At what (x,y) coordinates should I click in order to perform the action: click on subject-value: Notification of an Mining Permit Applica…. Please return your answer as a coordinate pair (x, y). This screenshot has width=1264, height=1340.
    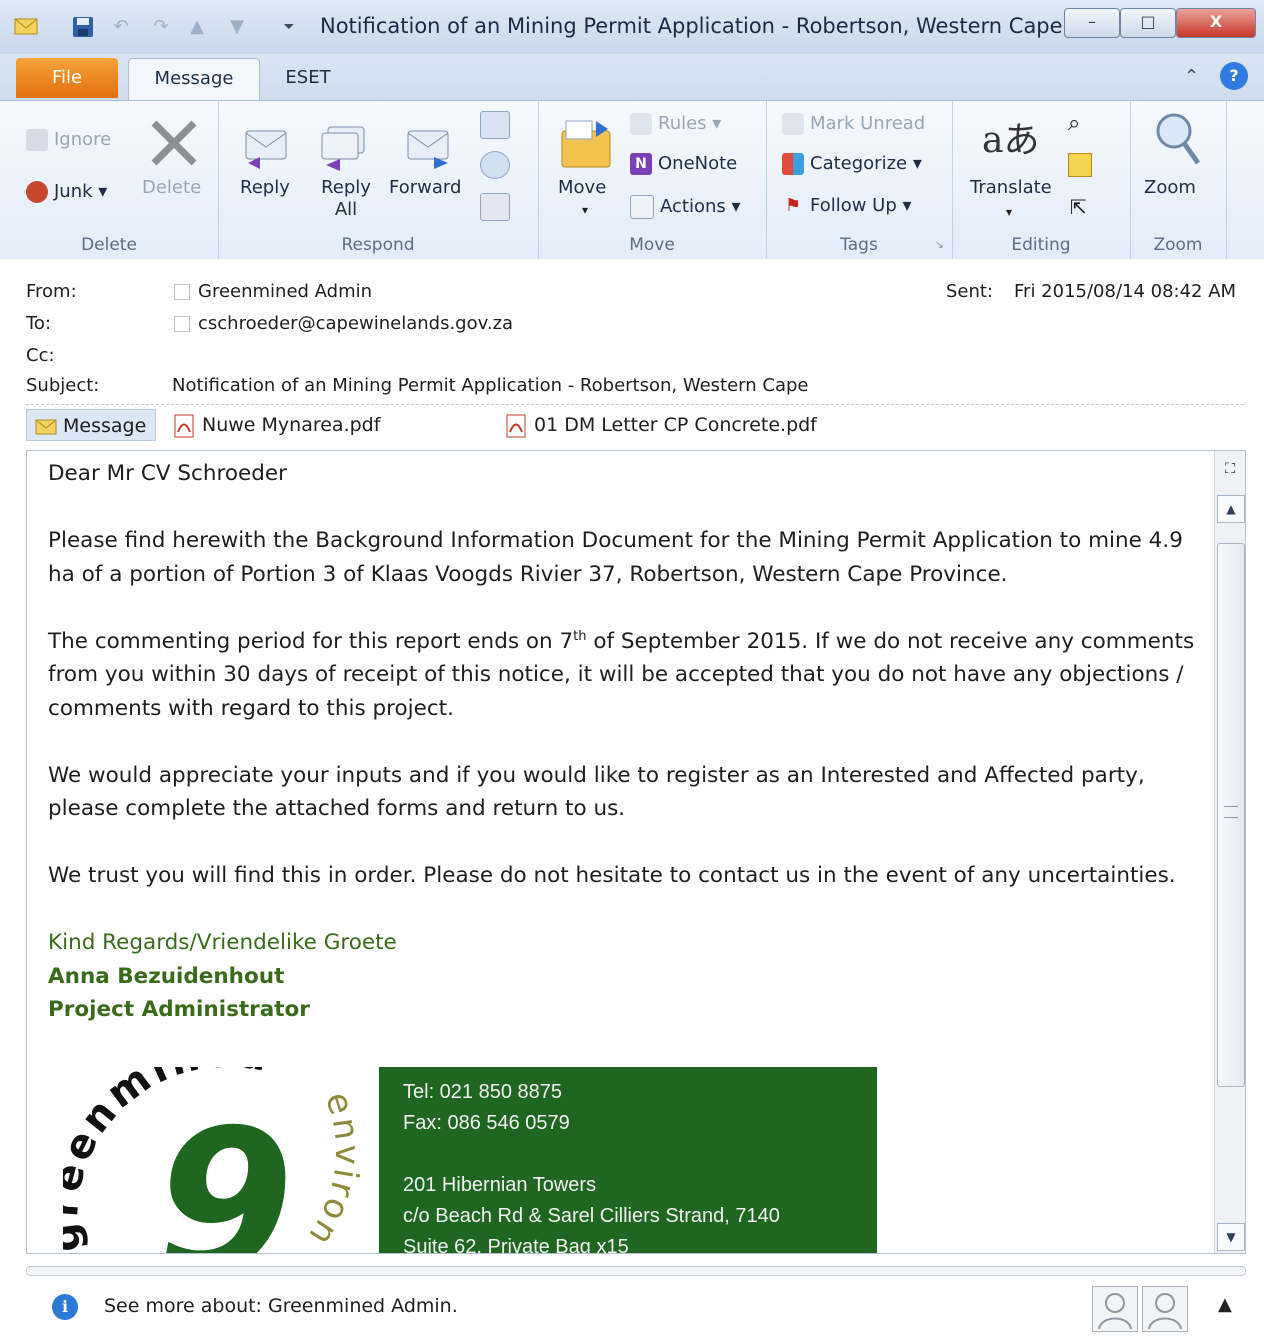
    Looking at the image, I should click on (490, 385).